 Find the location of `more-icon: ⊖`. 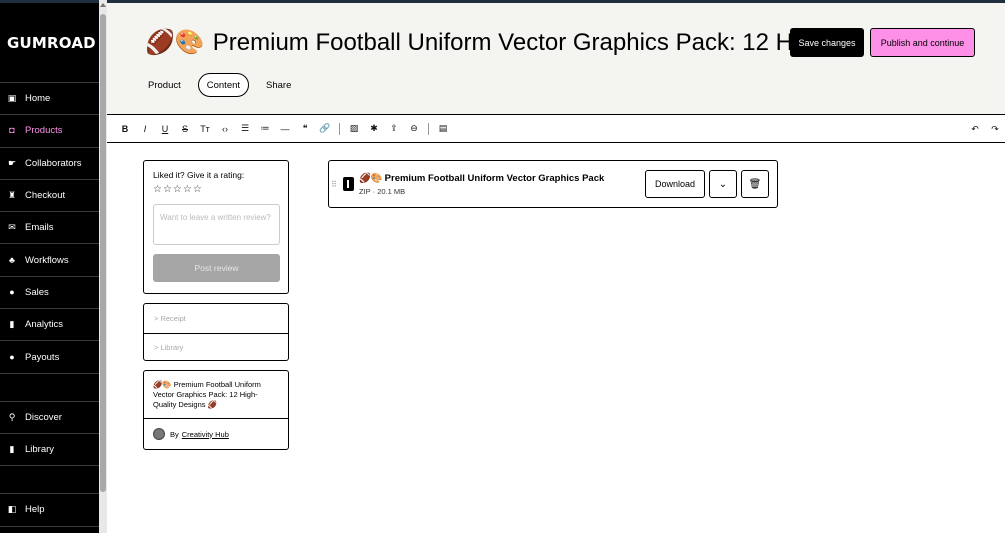

more-icon: ⊖ is located at coordinates (414, 129).